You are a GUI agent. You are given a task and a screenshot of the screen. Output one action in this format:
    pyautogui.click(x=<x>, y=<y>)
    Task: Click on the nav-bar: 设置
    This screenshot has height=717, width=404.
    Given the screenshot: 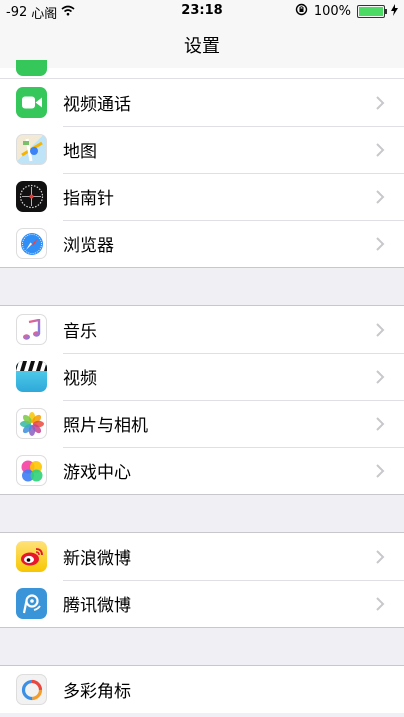 What is the action you would take?
    pyautogui.click(x=202, y=45)
    